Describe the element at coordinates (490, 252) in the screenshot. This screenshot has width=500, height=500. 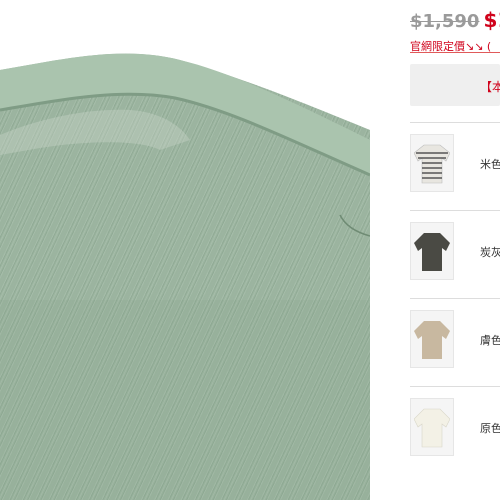
I see `color-name: 炭灰` at that location.